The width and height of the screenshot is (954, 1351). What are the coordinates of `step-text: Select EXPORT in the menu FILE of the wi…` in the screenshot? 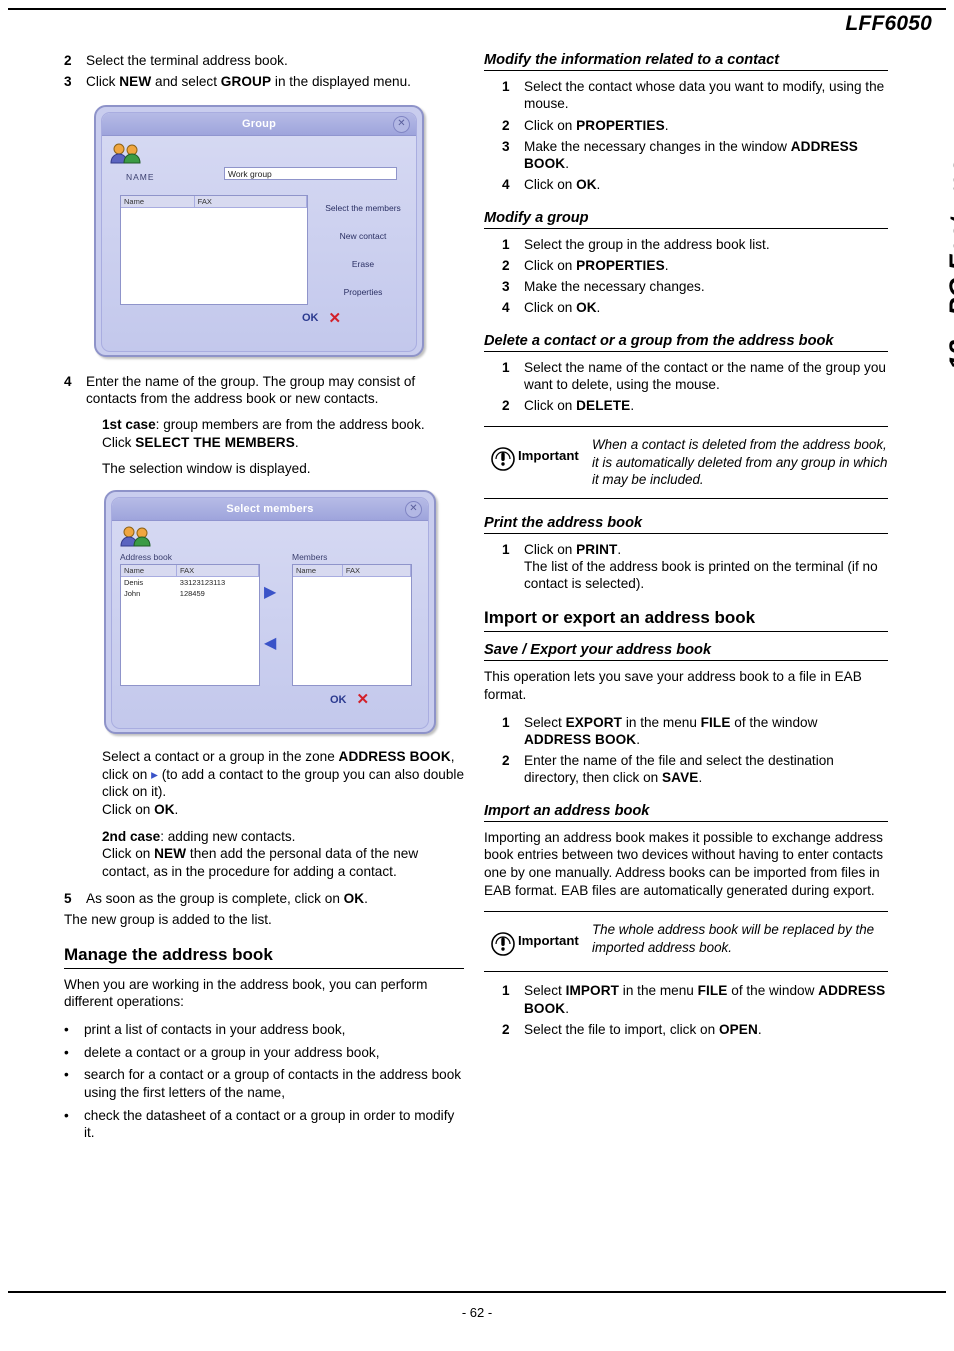 It's located at (671, 730).